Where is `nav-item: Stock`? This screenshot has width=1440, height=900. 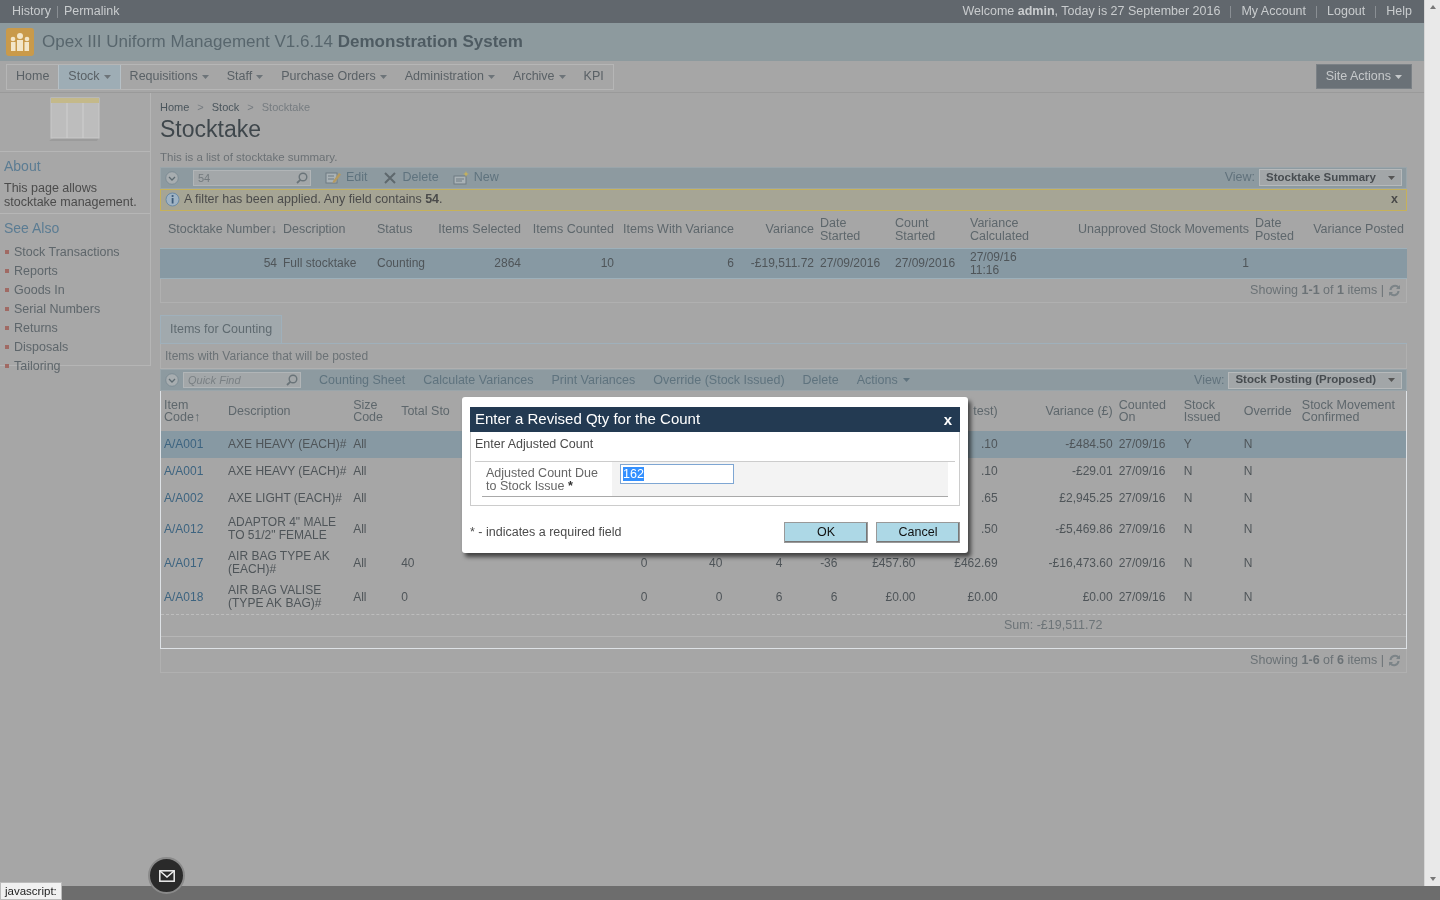 nav-item: Stock is located at coordinates (89, 76).